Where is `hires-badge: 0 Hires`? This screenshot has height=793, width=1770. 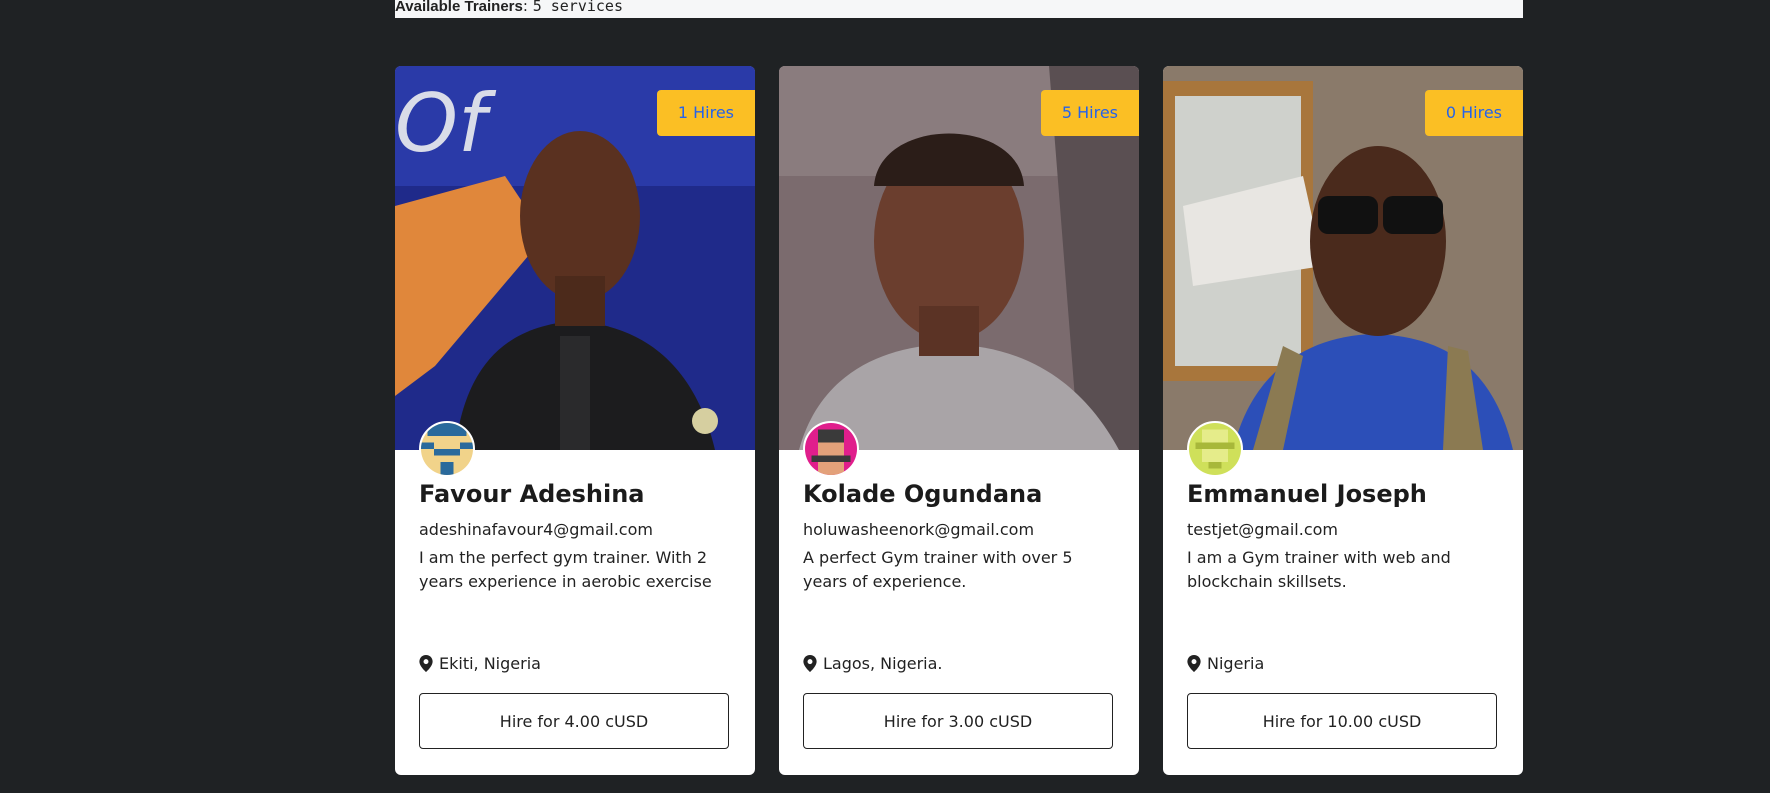 hires-badge: 0 Hires is located at coordinates (1473, 113).